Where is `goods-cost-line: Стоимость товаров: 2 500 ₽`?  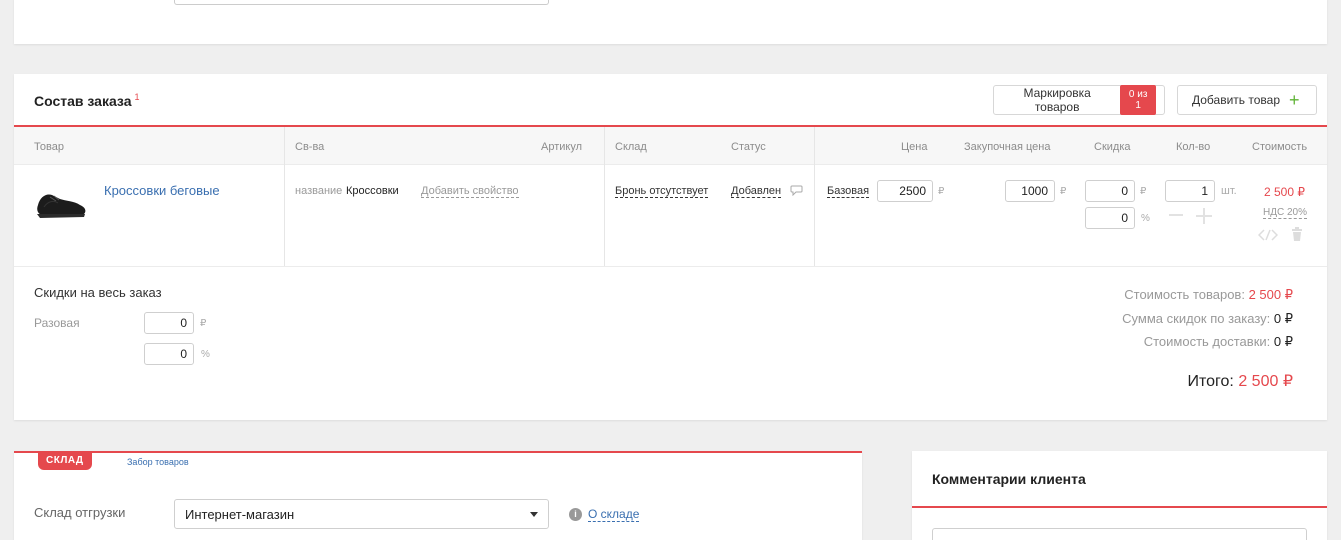
goods-cost-line: Стоимость товаров: 2 500 ₽ is located at coordinates (1208, 295).